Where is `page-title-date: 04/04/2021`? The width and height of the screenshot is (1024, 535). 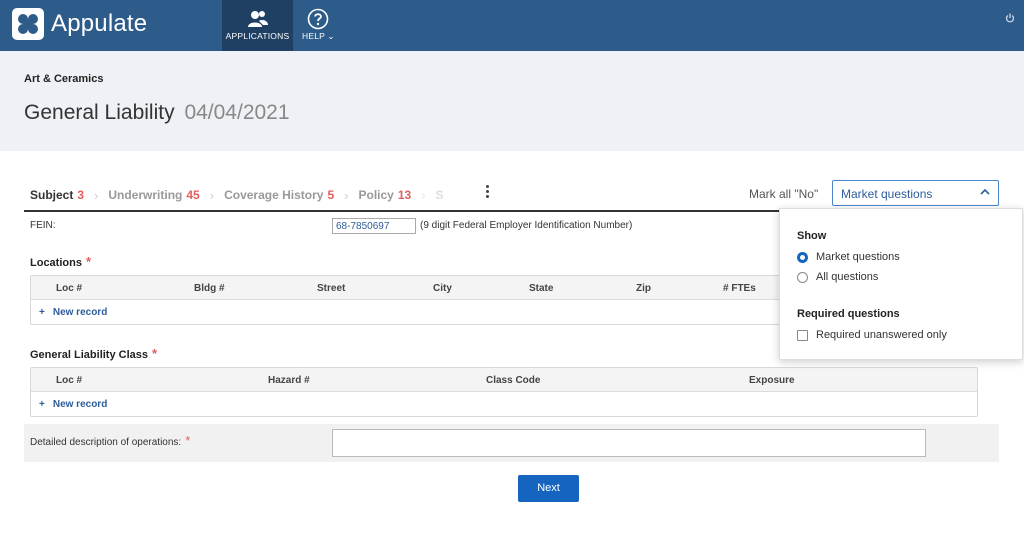 page-title-date: 04/04/2021 is located at coordinates (237, 112).